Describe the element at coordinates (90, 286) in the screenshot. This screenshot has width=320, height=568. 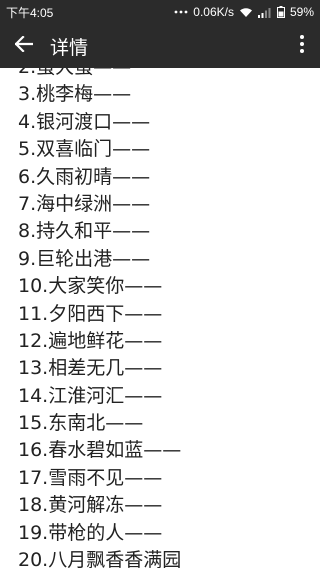
I see `list-item: 10.大家笑你——` at that location.